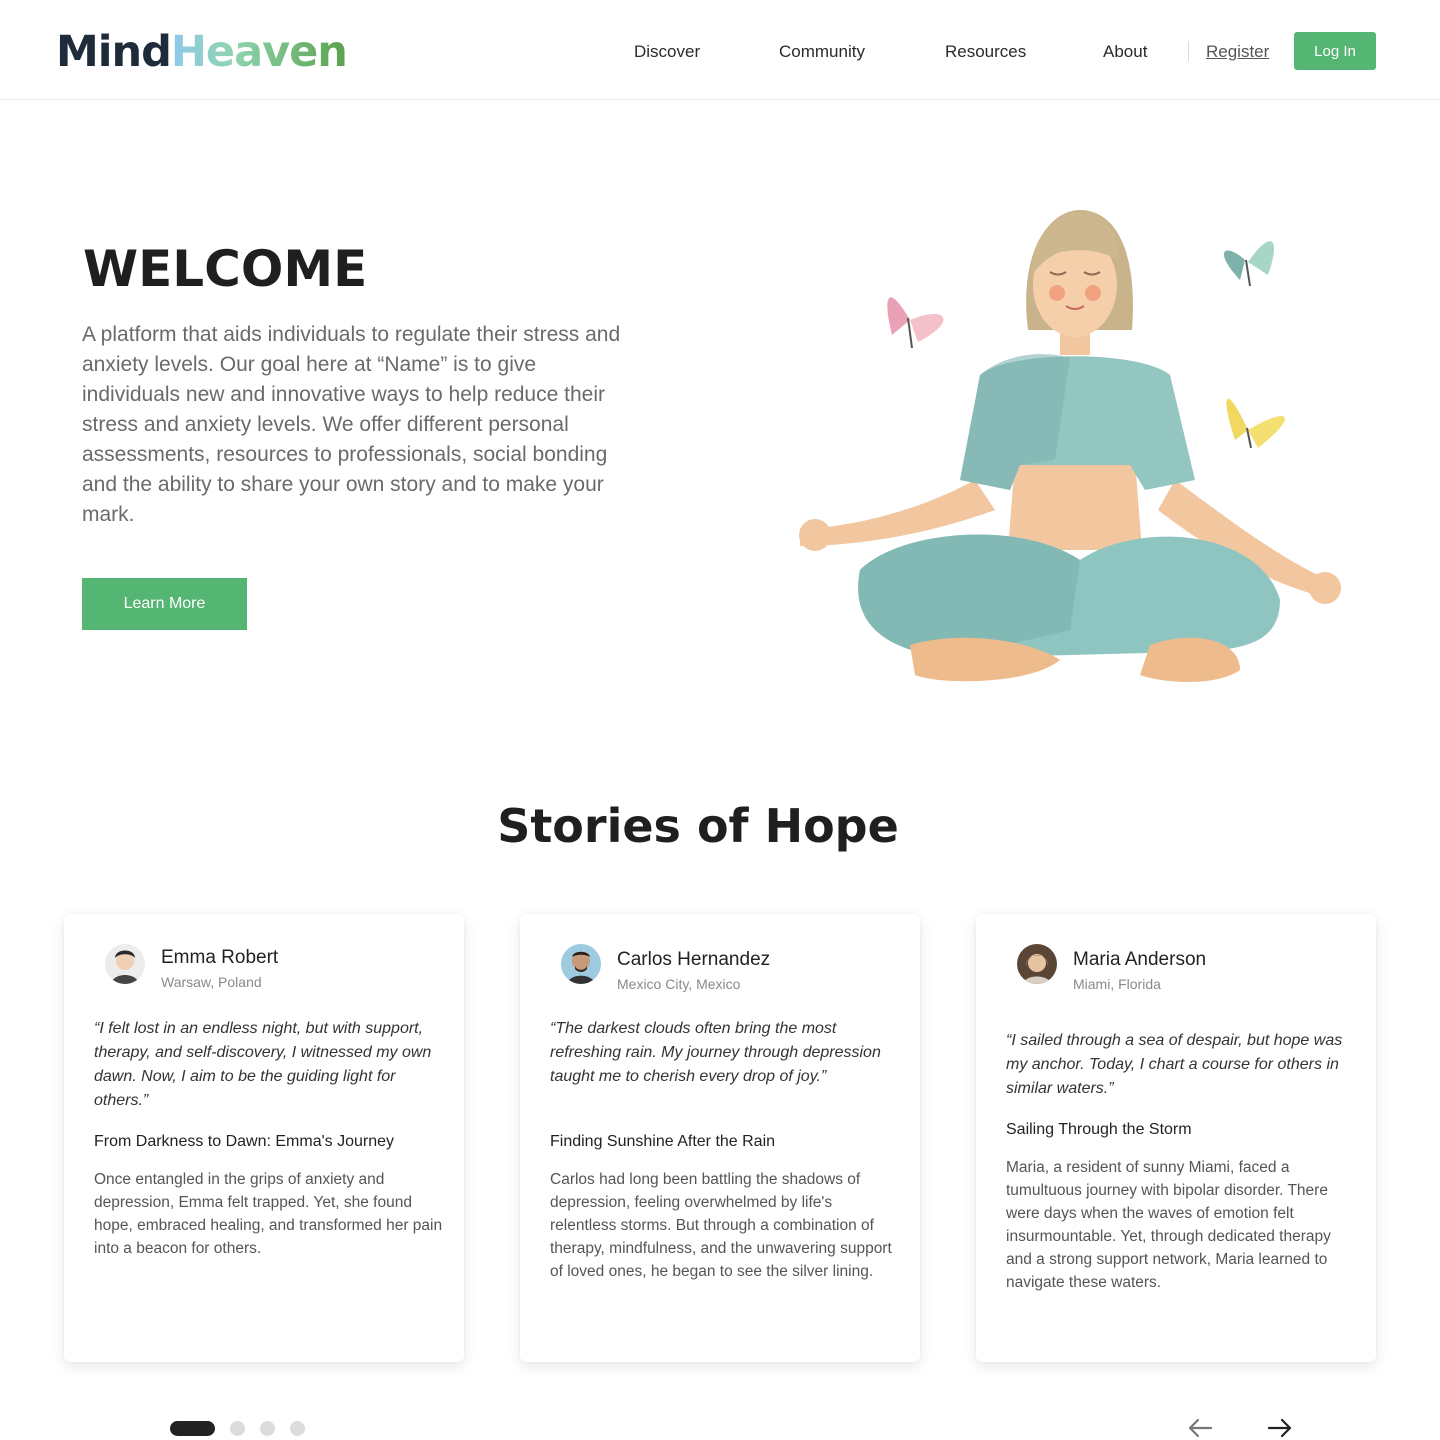 Image resolution: width=1440 pixels, height=1440 pixels. Describe the element at coordinates (1335, 51) in the screenshot. I see `login-button: Log In` at that location.